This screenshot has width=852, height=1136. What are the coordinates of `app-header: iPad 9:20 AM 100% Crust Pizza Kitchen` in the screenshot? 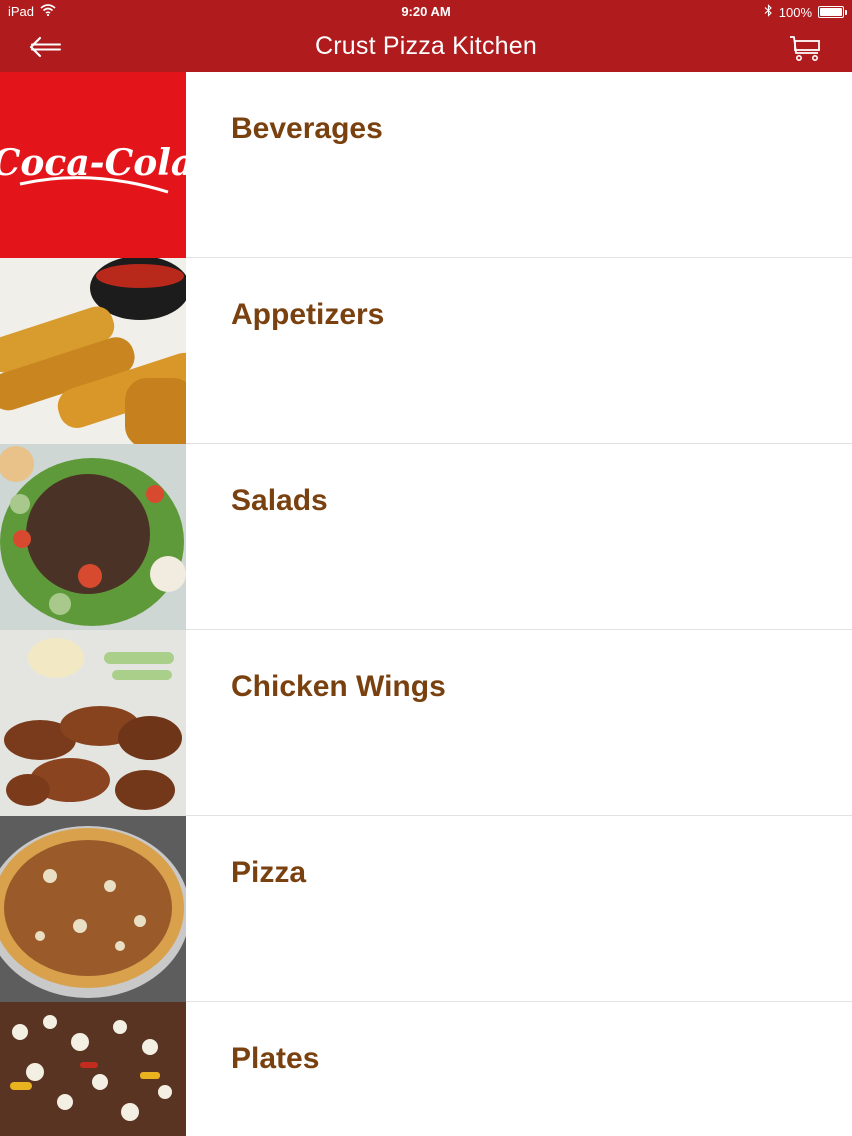 It's located at (426, 36).